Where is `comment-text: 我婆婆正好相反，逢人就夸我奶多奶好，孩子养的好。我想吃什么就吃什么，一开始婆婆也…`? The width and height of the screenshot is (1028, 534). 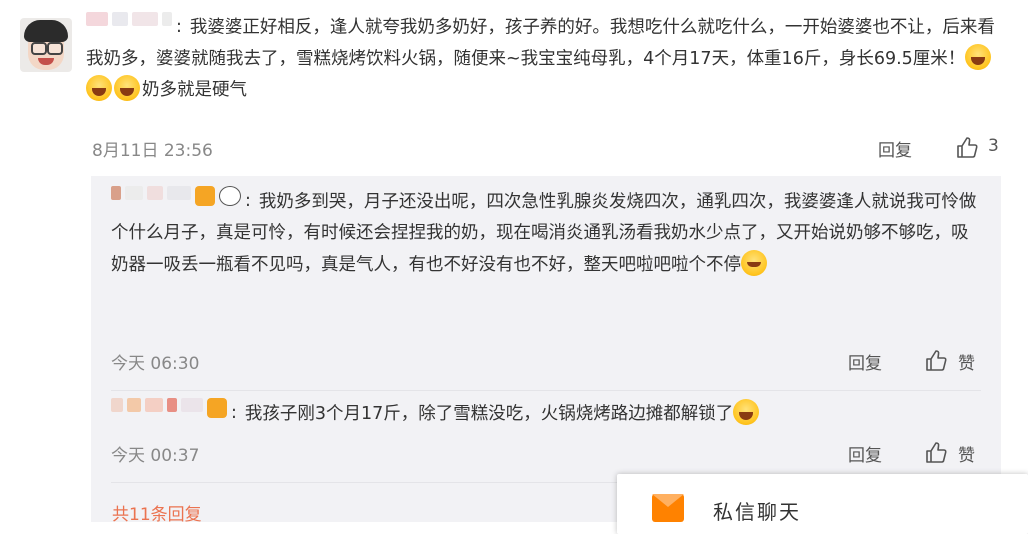
comment-text: 我婆婆正好相反，逢人就夸我奶多奶好，孩子养的好。我想吃什么就吃什么，一开始婆婆也… is located at coordinates (540, 43).